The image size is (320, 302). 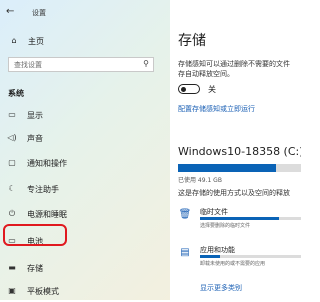 What do you see at coordinates (233, 264) in the screenshot?
I see `category-subtitle: 卸载未使用的或不需要的应用` at bounding box center [233, 264].